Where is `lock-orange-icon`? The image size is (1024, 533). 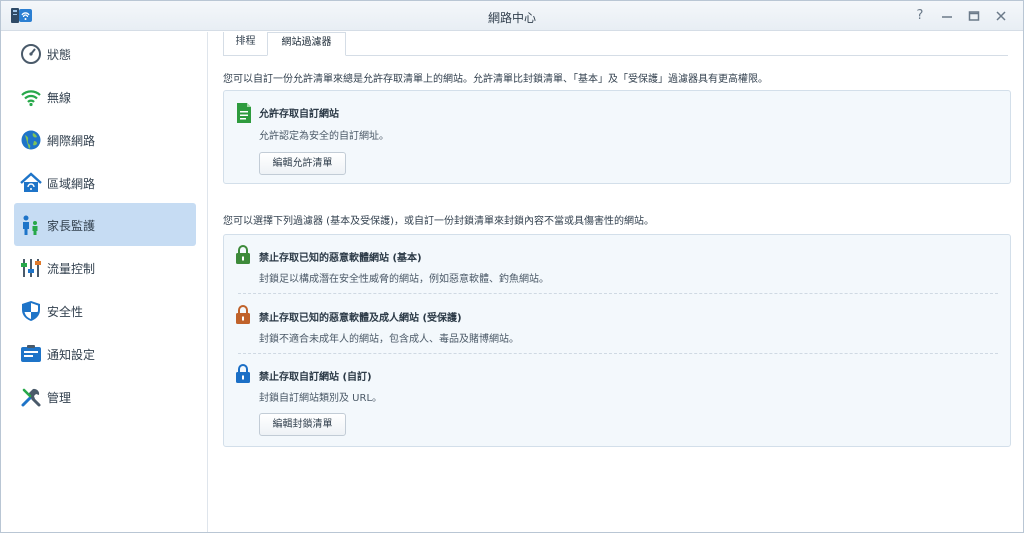 lock-orange-icon is located at coordinates (243, 314).